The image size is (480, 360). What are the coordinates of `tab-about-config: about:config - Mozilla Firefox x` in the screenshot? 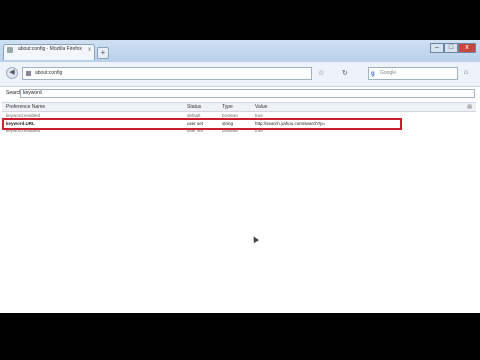 It's located at (49, 52).